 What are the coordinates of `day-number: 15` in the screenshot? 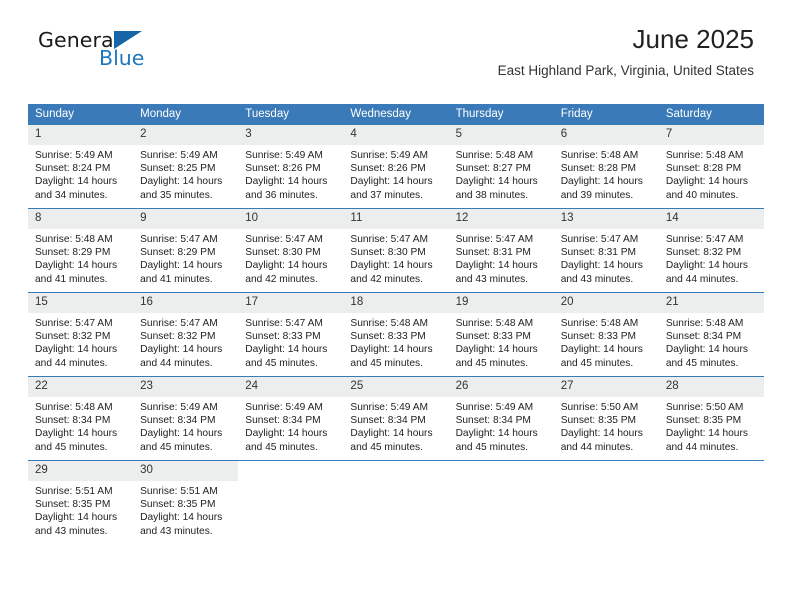 It's located at (81, 303).